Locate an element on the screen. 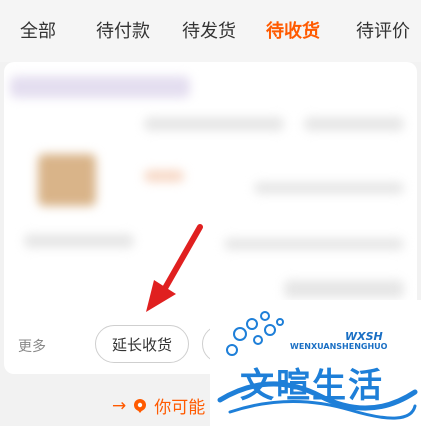 This screenshot has width=421, height=426. blurred-shop-name is located at coordinates (100, 87).